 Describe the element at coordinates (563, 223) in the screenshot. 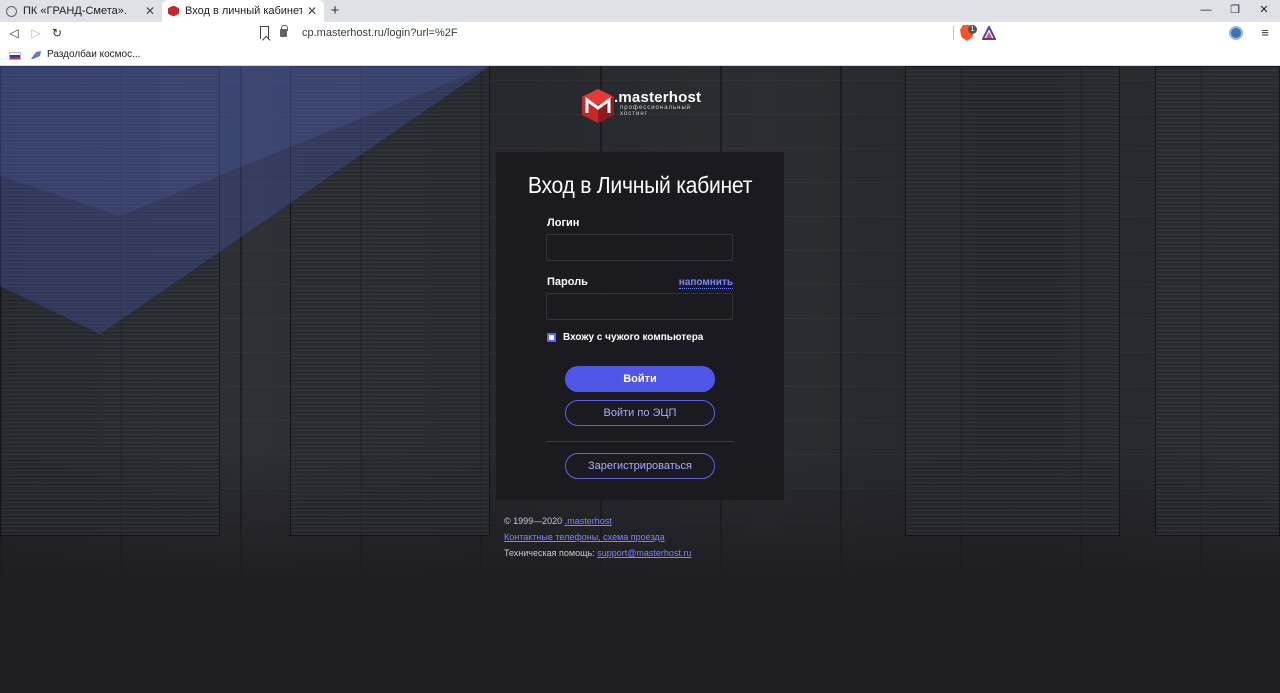

I see `login-label: Логин` at that location.